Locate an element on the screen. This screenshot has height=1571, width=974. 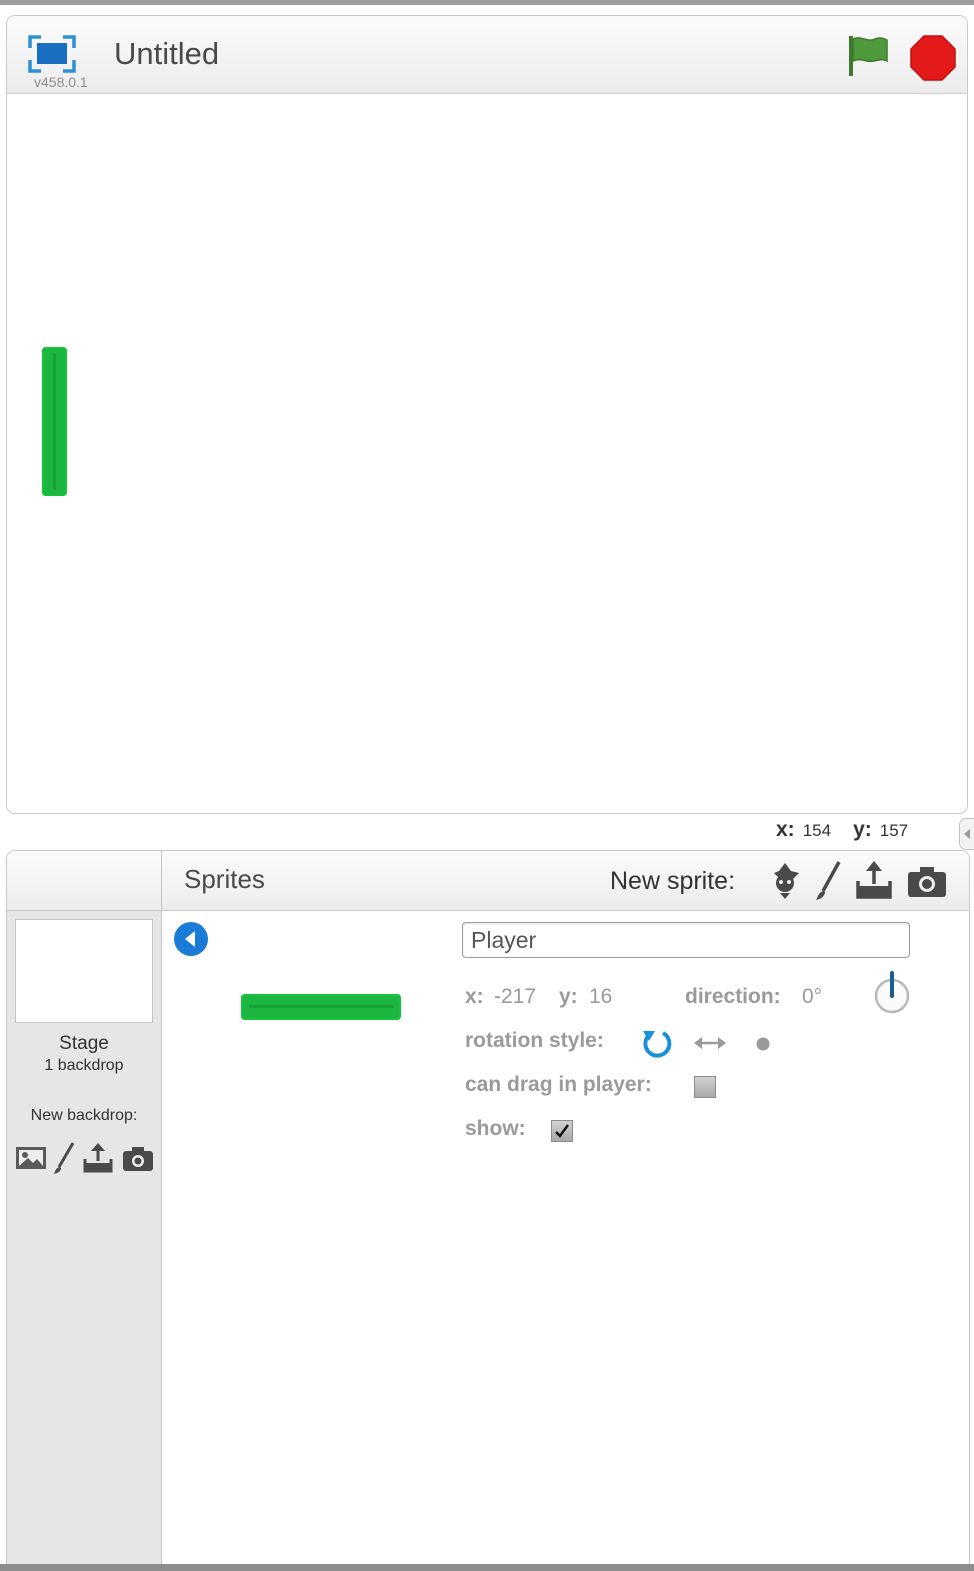
window-bottom-border is located at coordinates (487, 1567).